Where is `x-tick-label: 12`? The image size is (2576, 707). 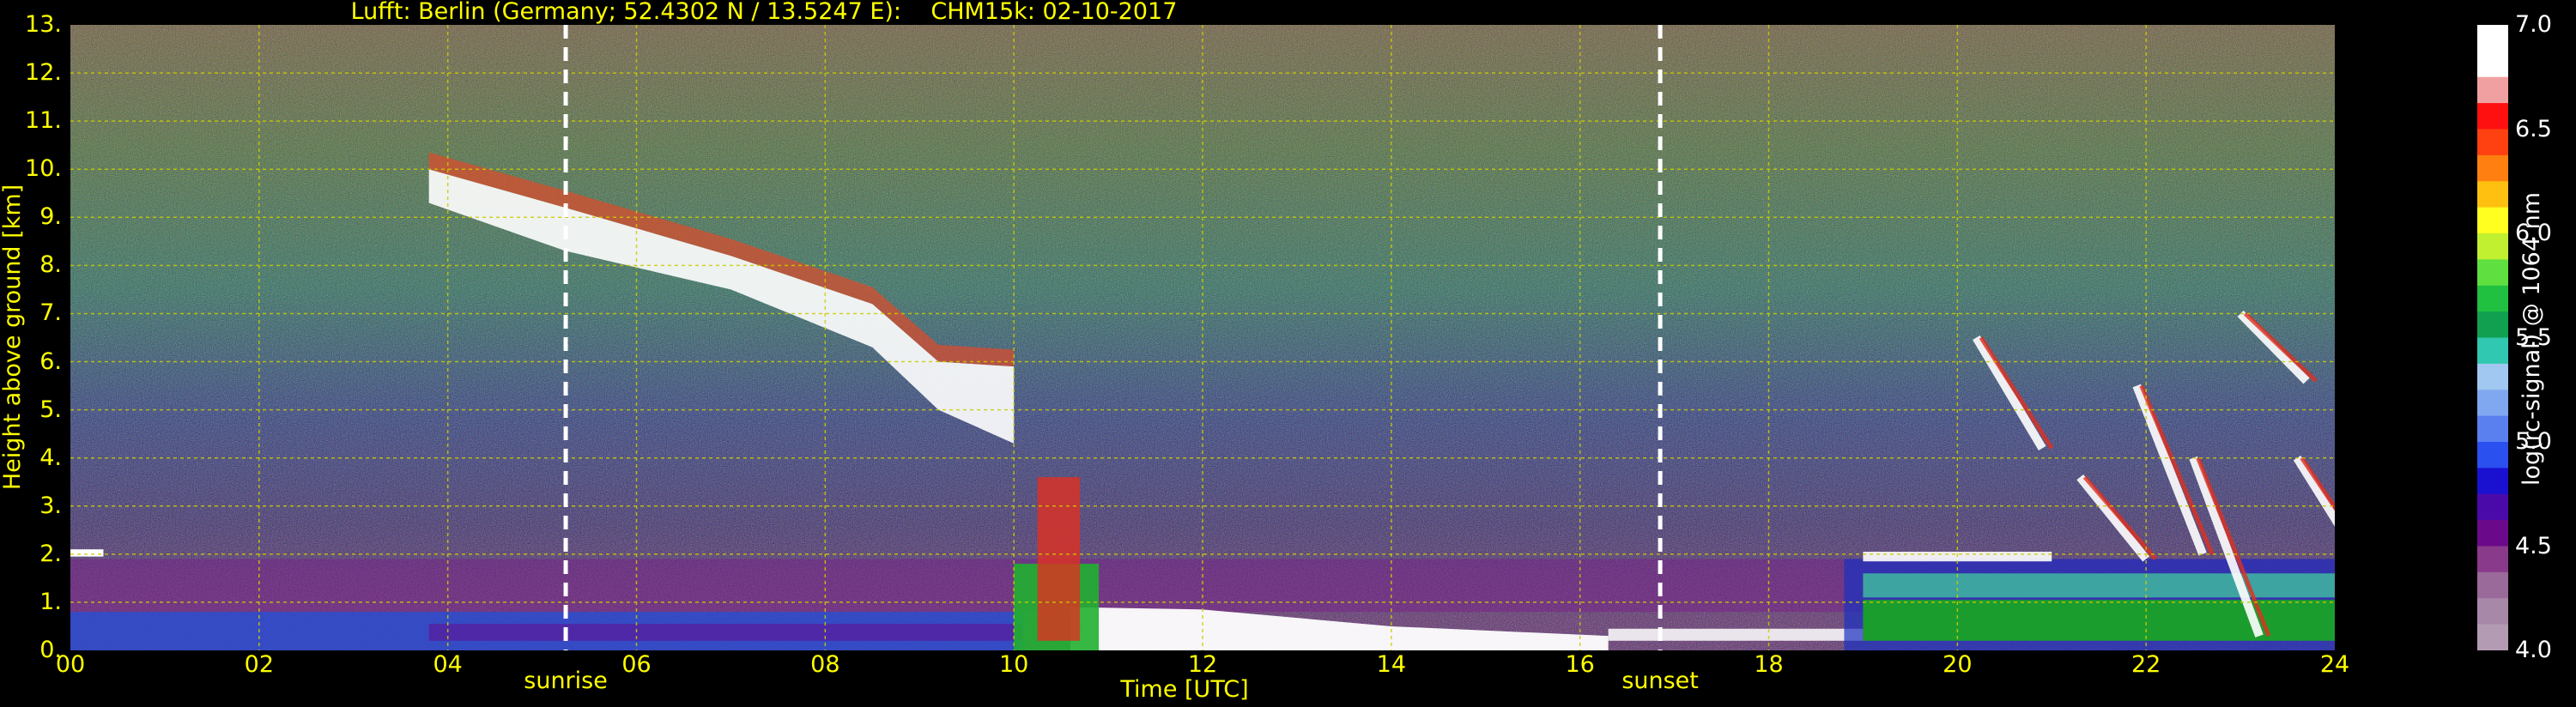 x-tick-label: 12 is located at coordinates (1202, 664).